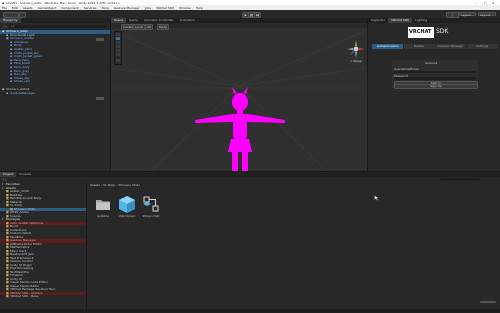 The image size is (500, 313). What do you see at coordinates (13, 25) in the screenshot?
I see `hierarchy-search-placeholder: All` at bounding box center [13, 25].